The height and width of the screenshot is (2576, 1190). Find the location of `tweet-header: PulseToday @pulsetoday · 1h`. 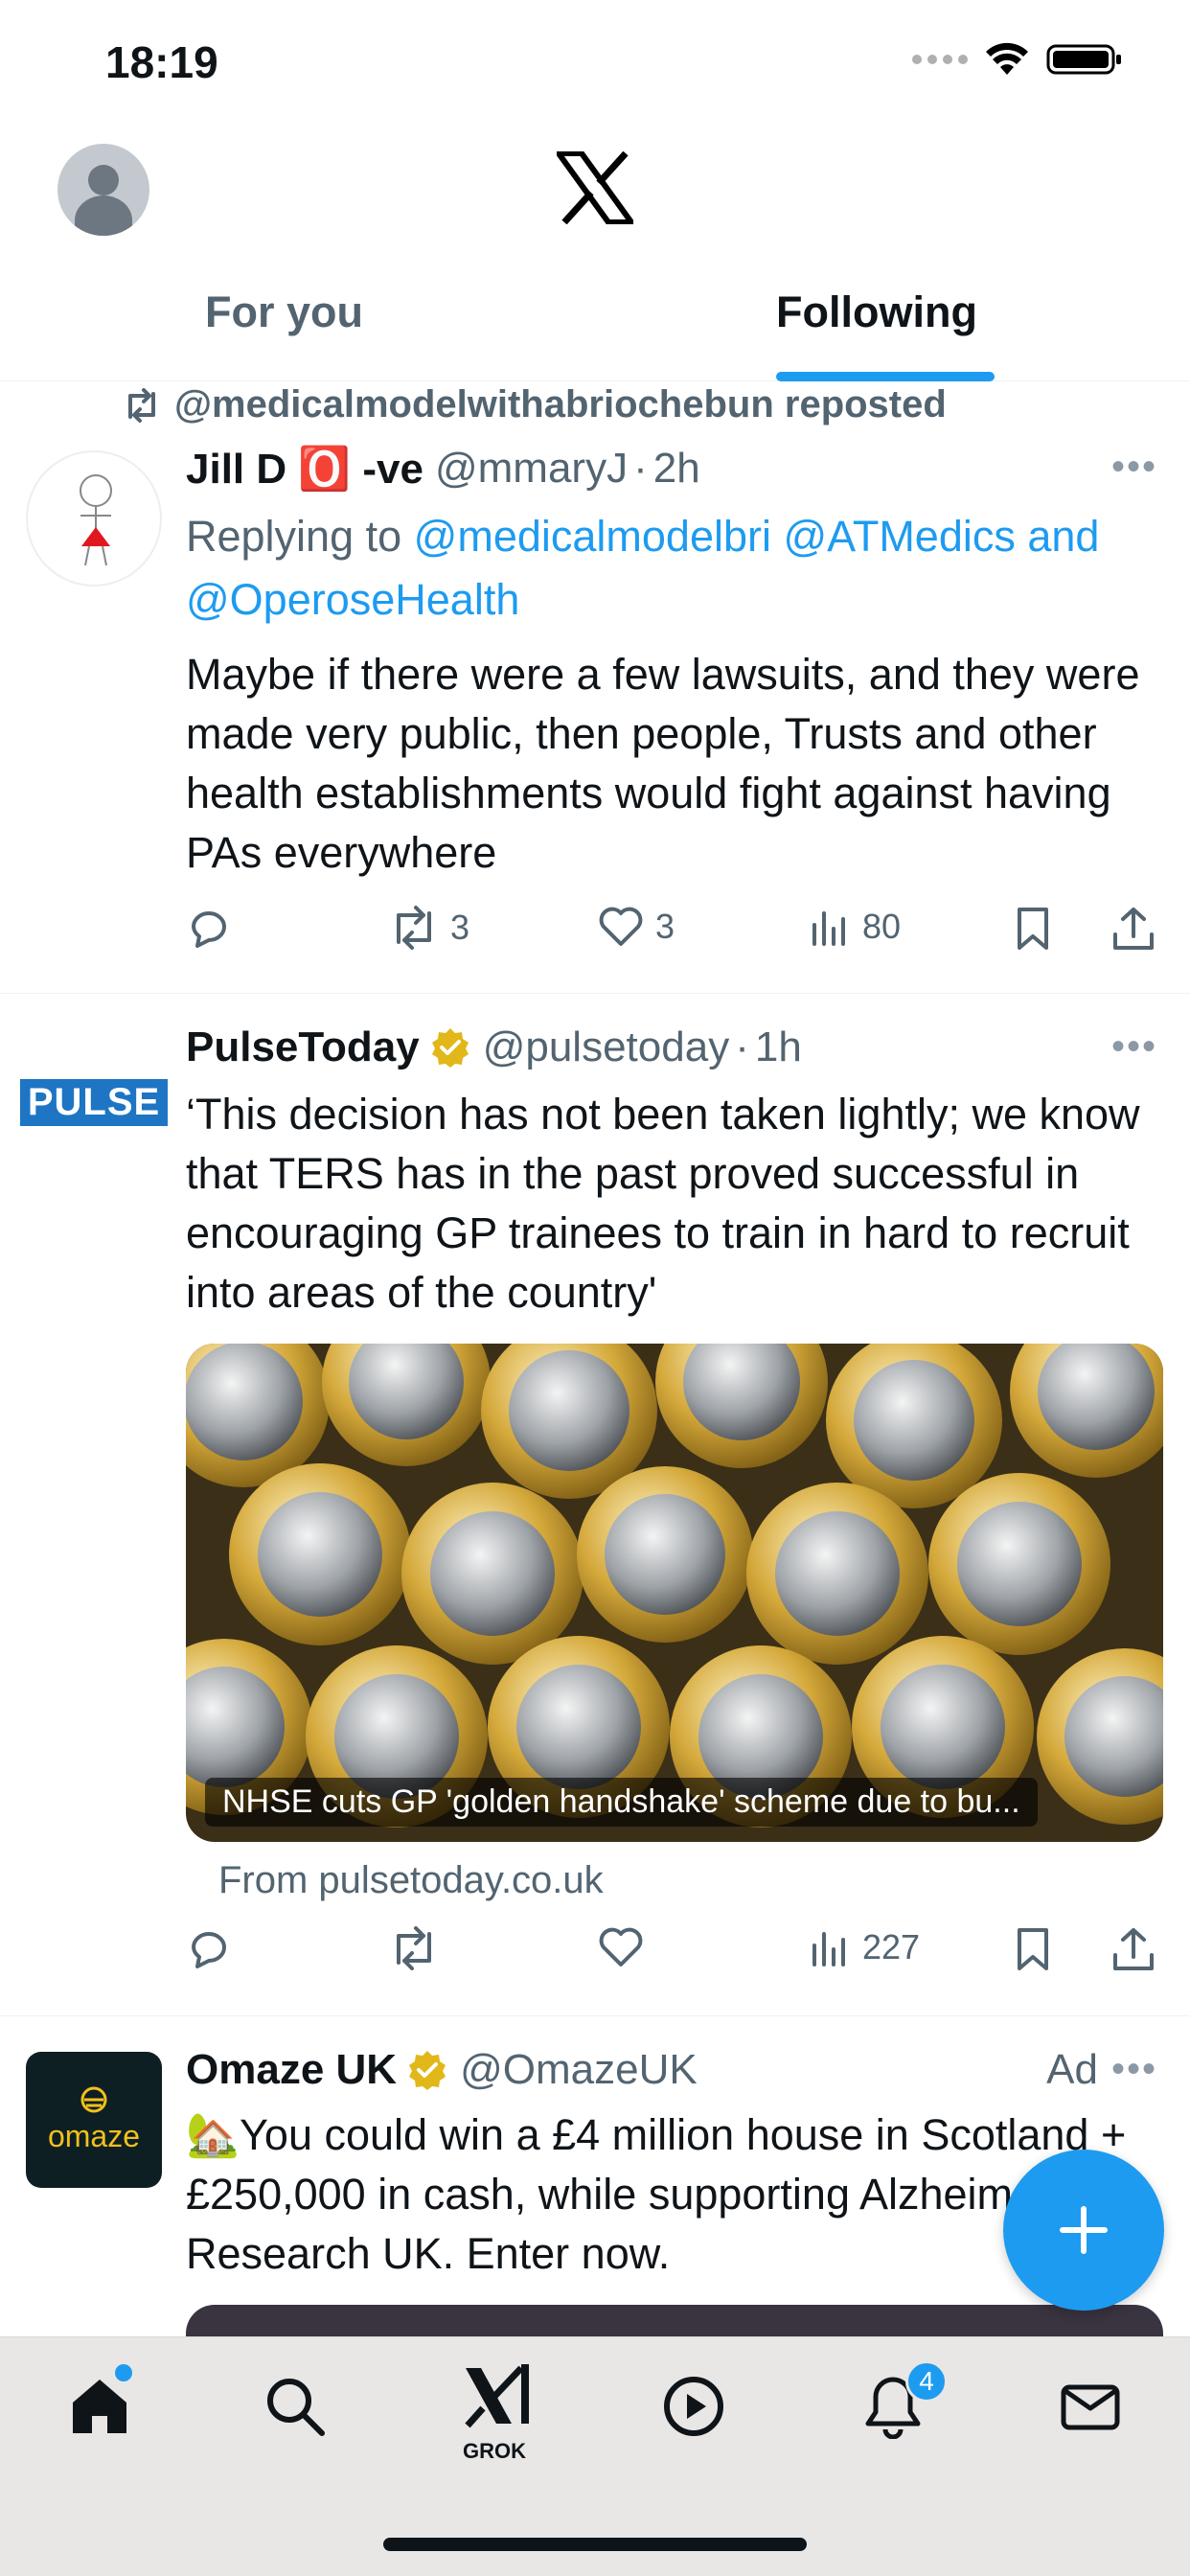

tweet-header: PulseToday @pulsetoday · 1h is located at coordinates (494, 1047).